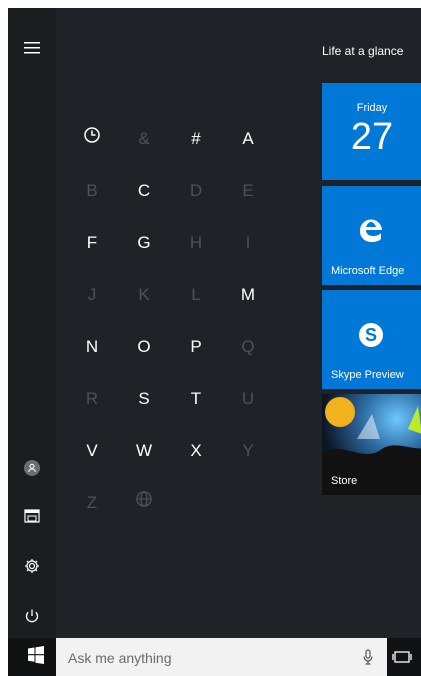 This screenshot has height=676, width=421. I want to click on task-view-button, so click(402, 657).